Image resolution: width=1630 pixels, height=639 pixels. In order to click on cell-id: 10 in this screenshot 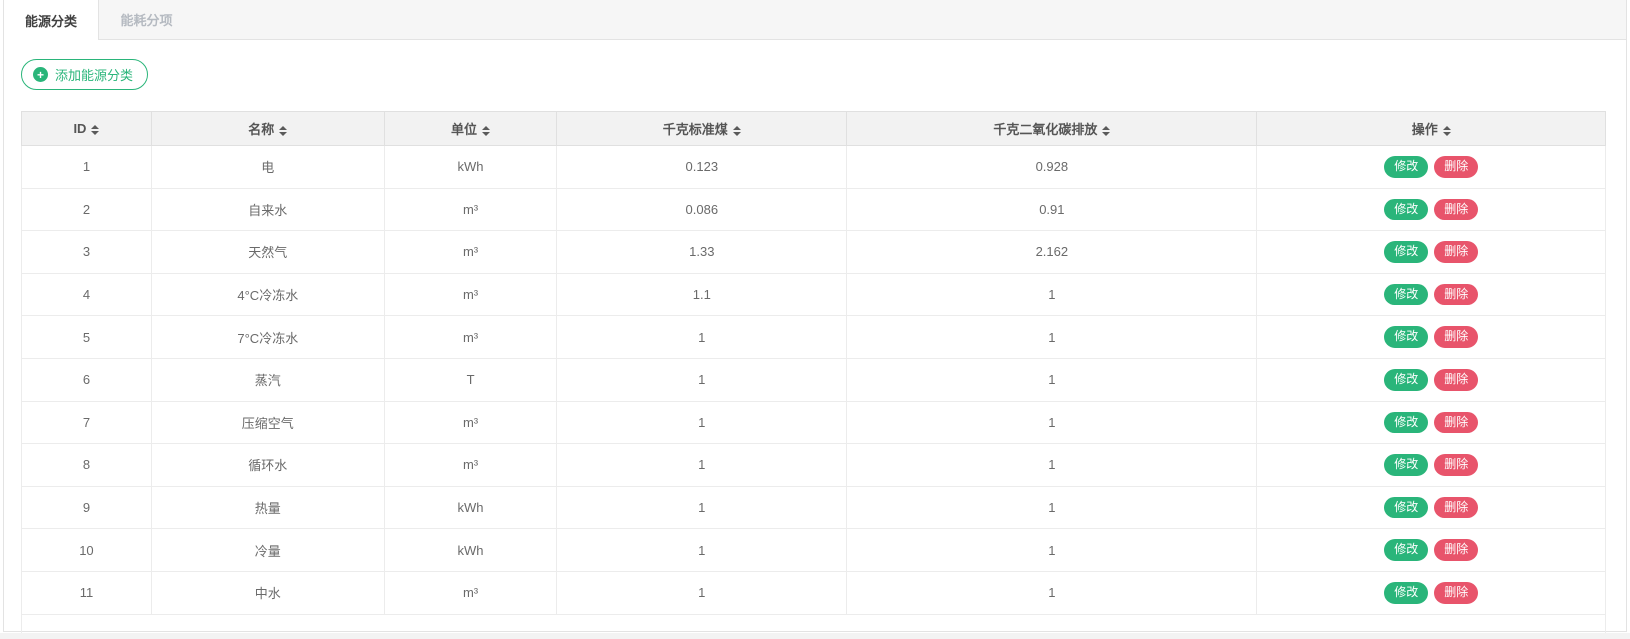, I will do `click(86, 550)`.